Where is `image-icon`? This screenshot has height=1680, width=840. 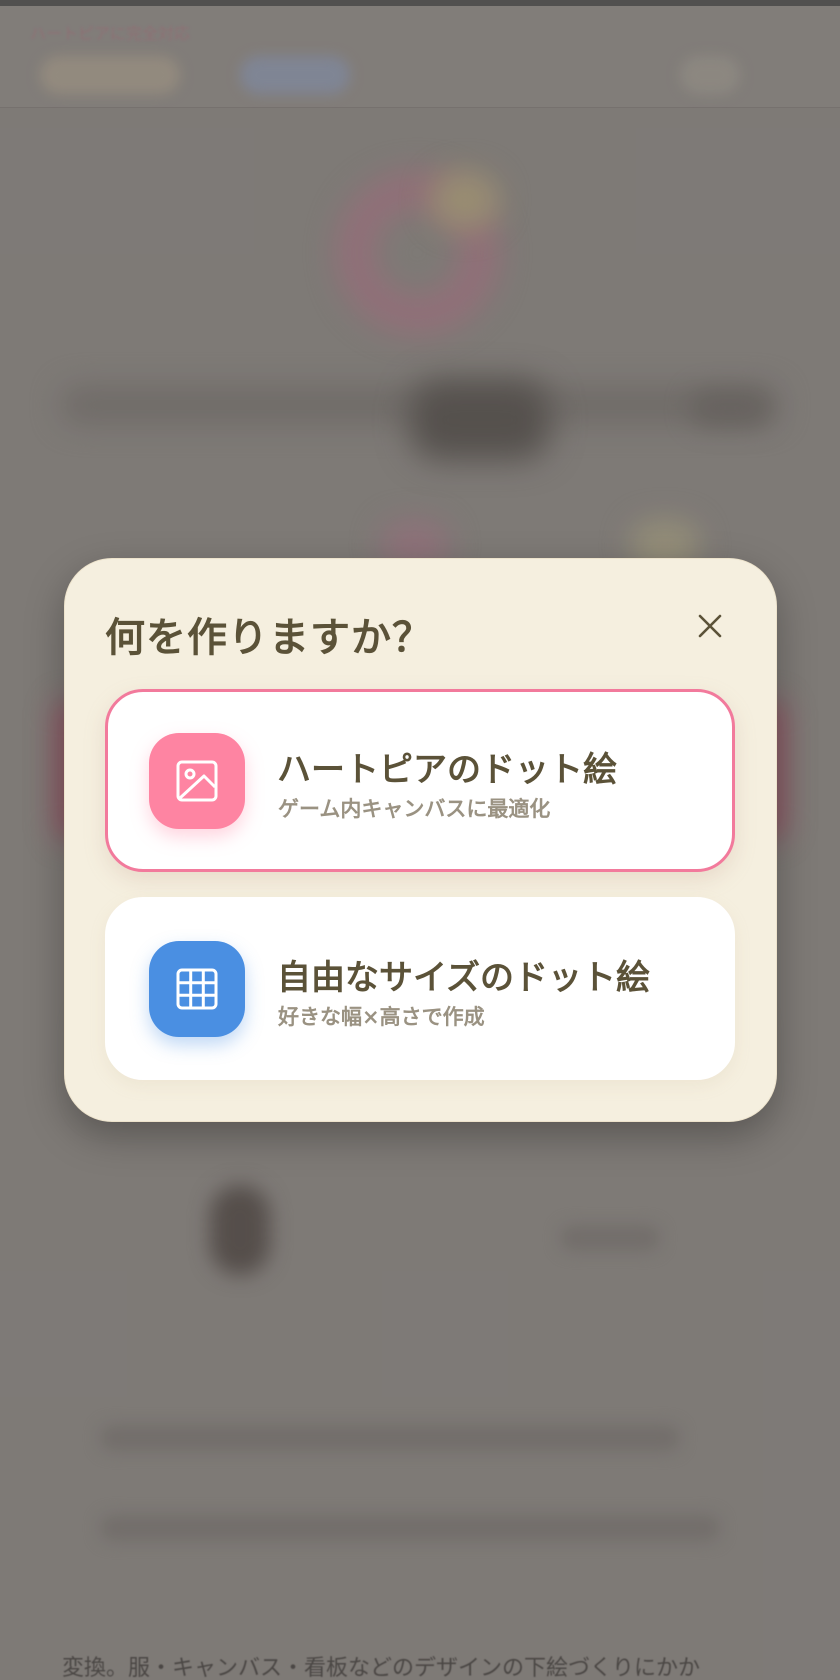 image-icon is located at coordinates (197, 781).